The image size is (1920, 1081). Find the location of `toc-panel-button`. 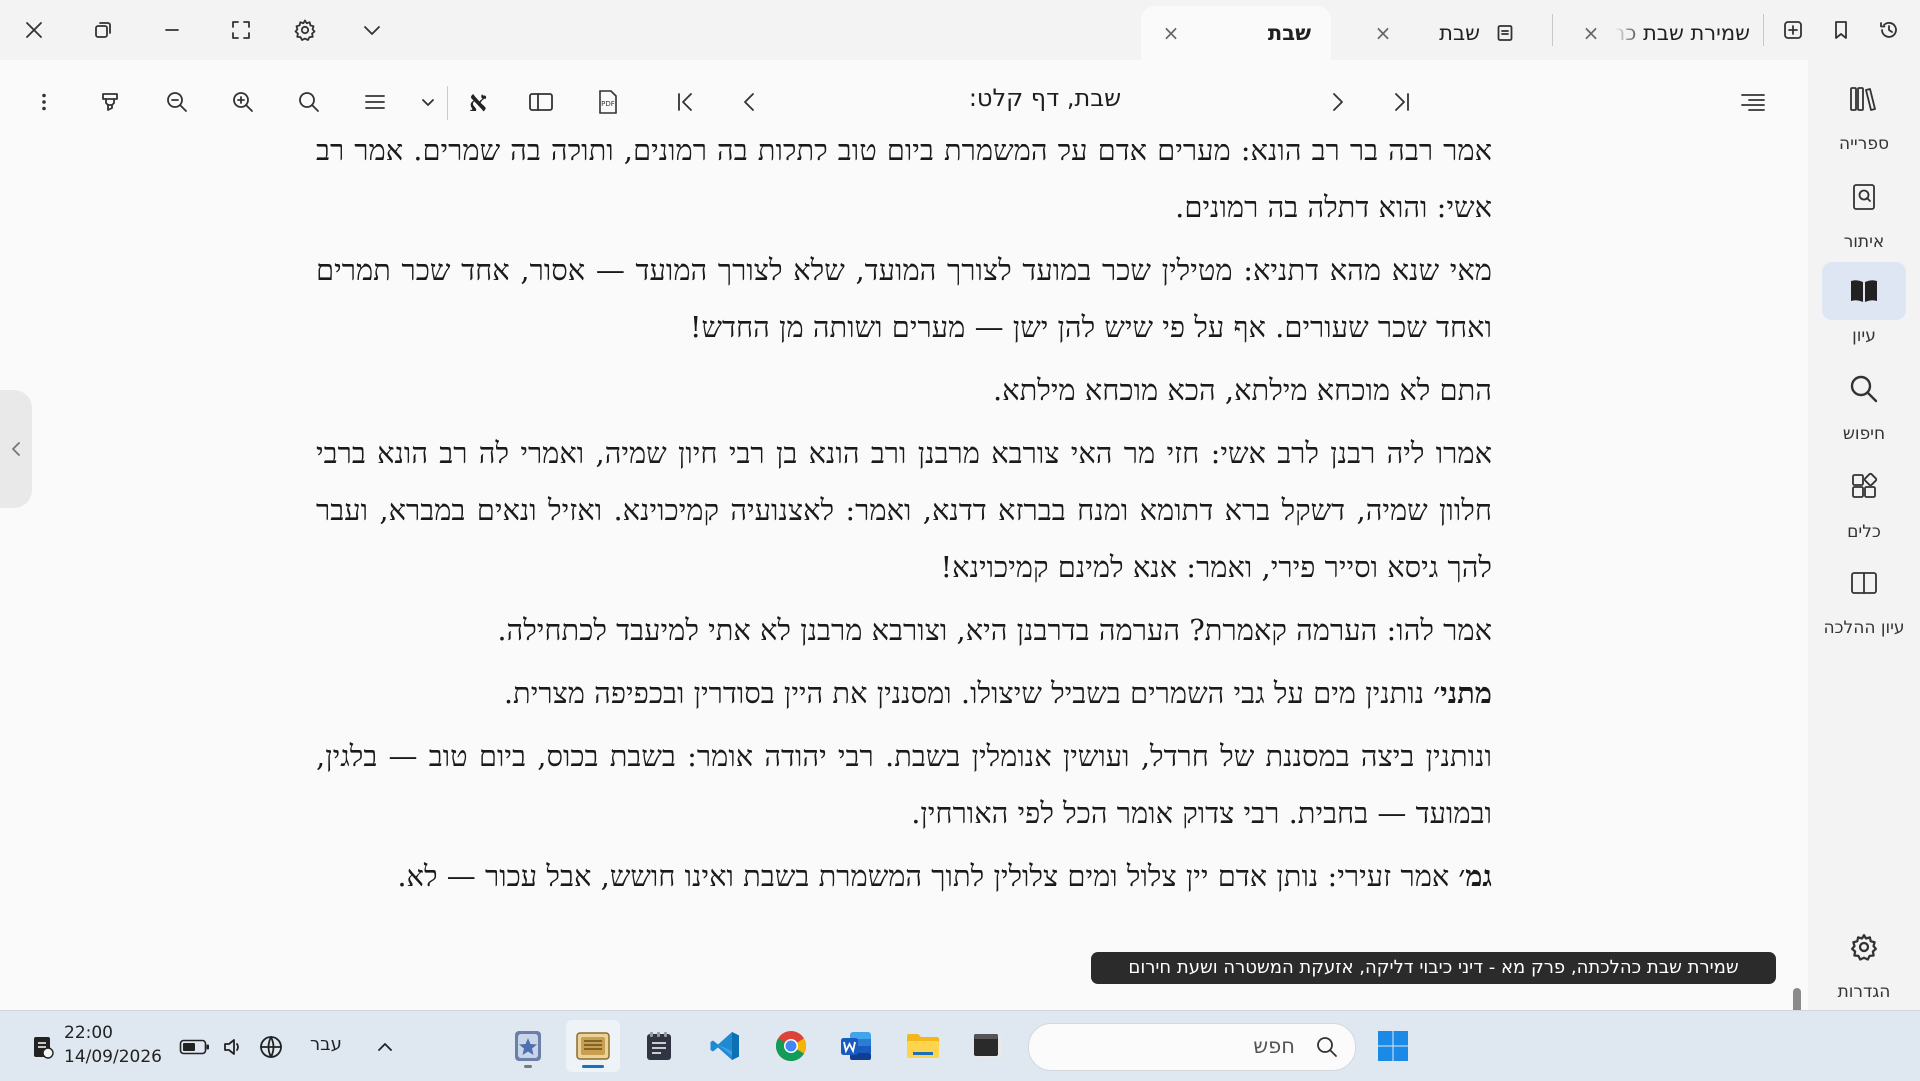

toc-panel-button is located at coordinates (1753, 102).